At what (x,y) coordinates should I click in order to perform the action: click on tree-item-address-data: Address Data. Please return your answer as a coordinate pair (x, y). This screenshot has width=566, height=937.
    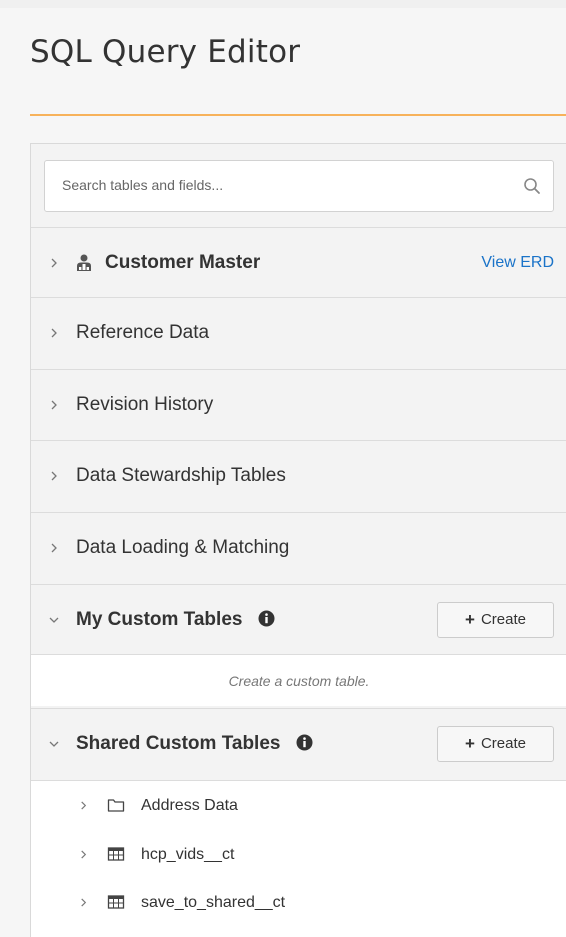
    Looking at the image, I should click on (298, 806).